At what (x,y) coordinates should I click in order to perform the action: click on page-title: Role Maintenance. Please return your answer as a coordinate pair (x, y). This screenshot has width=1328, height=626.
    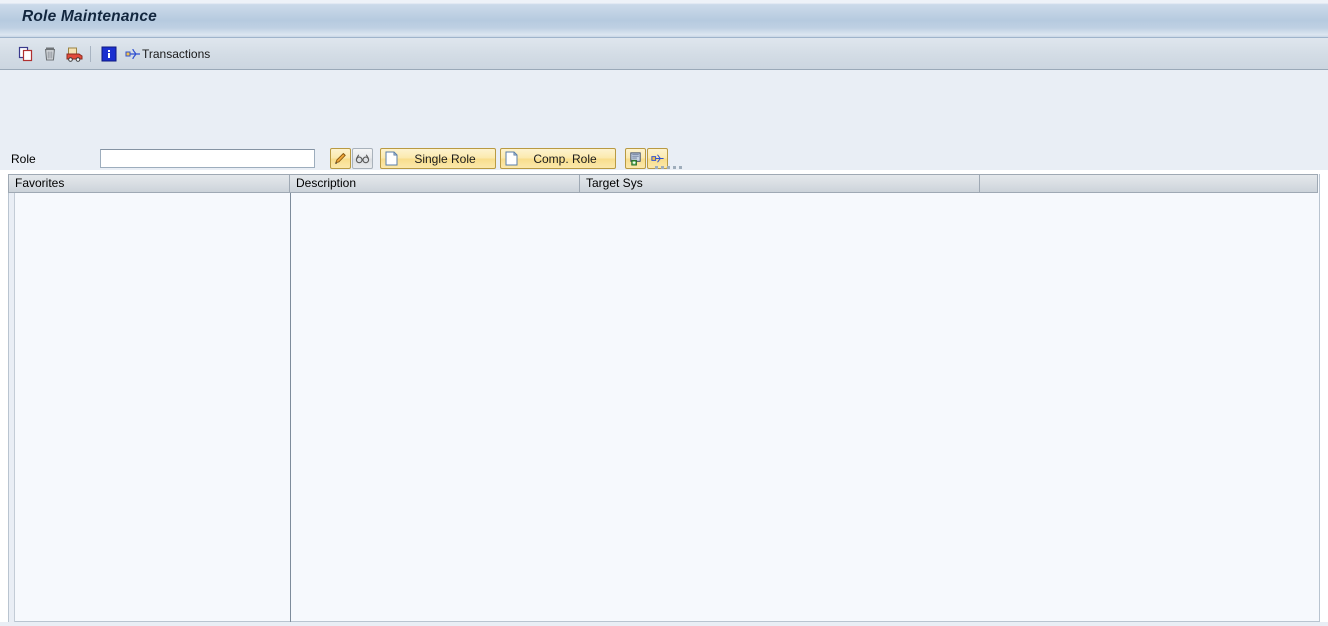
    Looking at the image, I should click on (89, 16).